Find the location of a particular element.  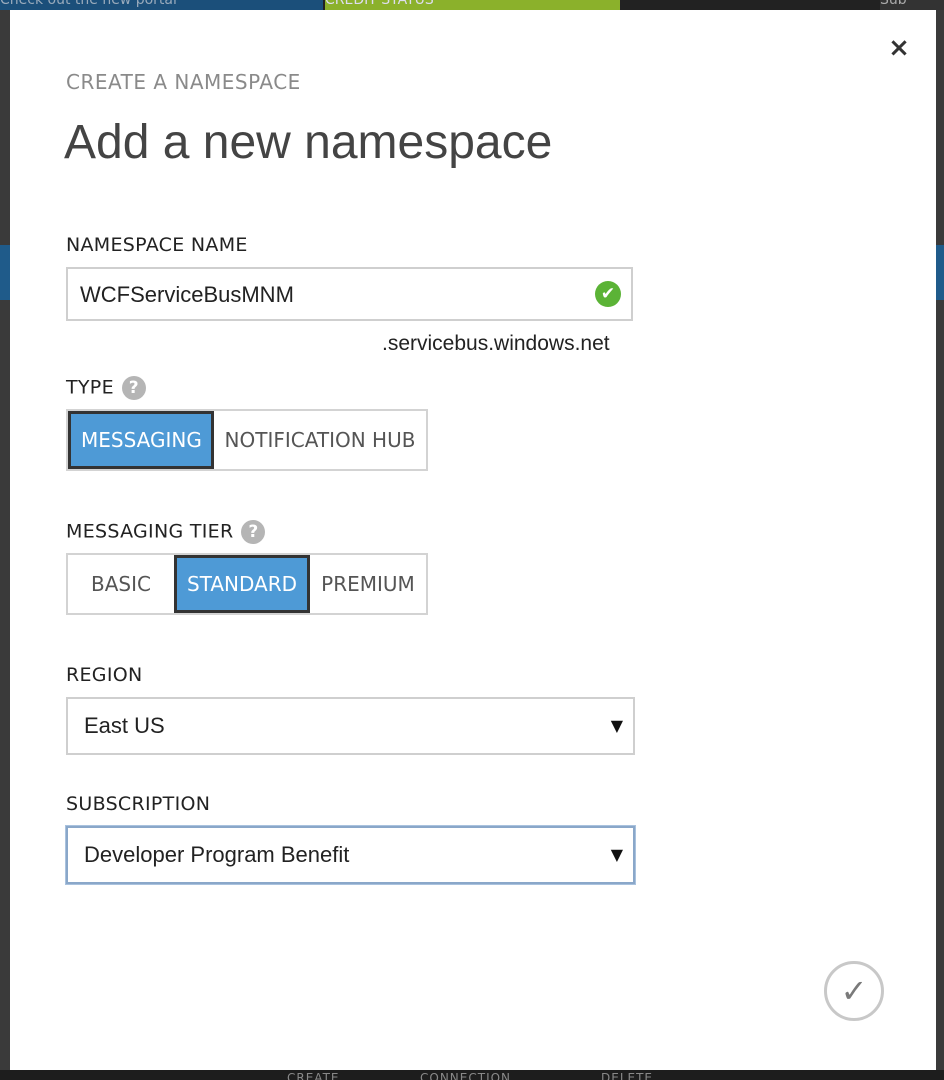

tier-option-premium: PREMIUM is located at coordinates (368, 584).